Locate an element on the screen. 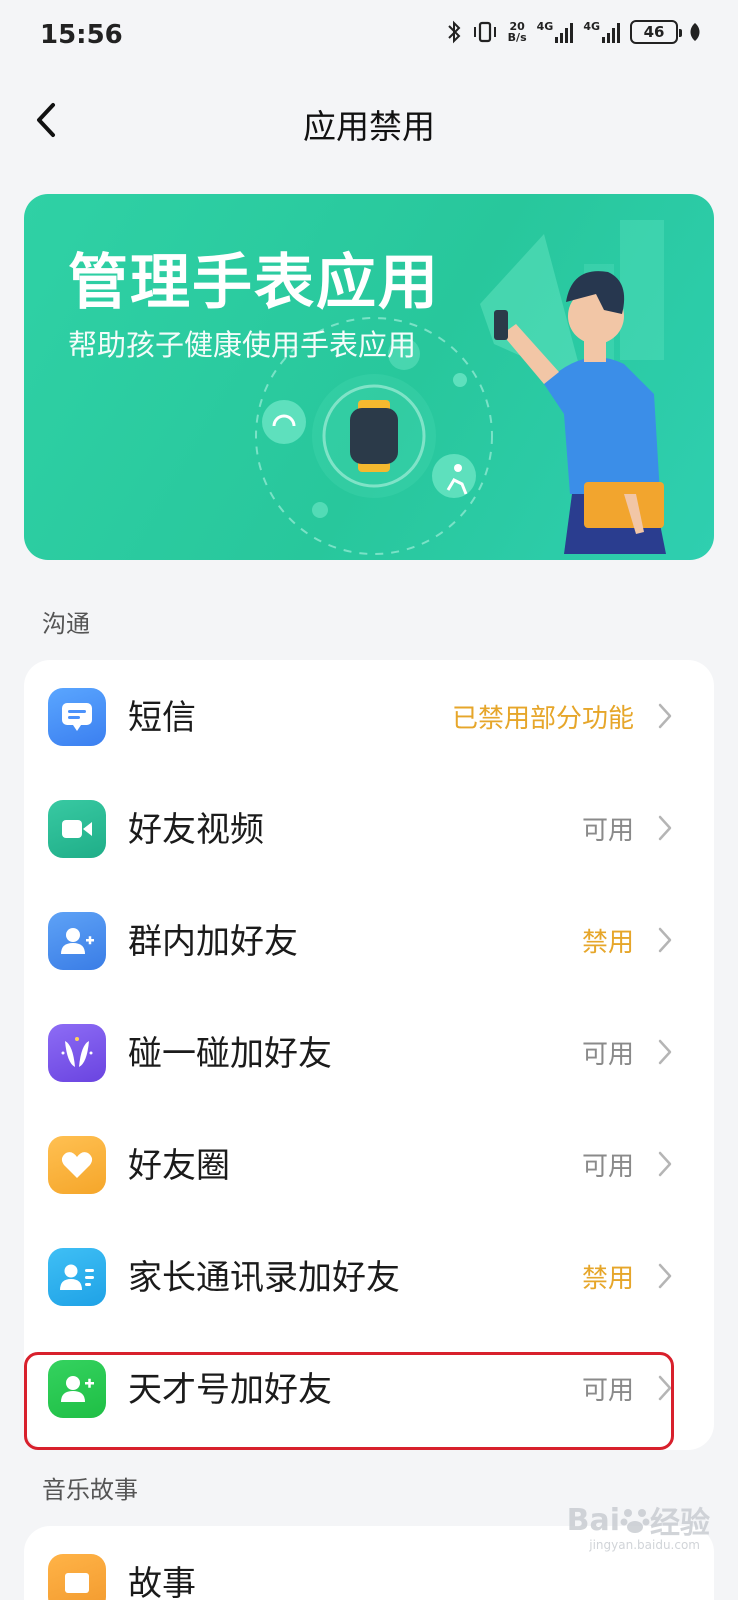 The height and width of the screenshot is (1600, 738). contacts-icon is located at coordinates (77, 1277).